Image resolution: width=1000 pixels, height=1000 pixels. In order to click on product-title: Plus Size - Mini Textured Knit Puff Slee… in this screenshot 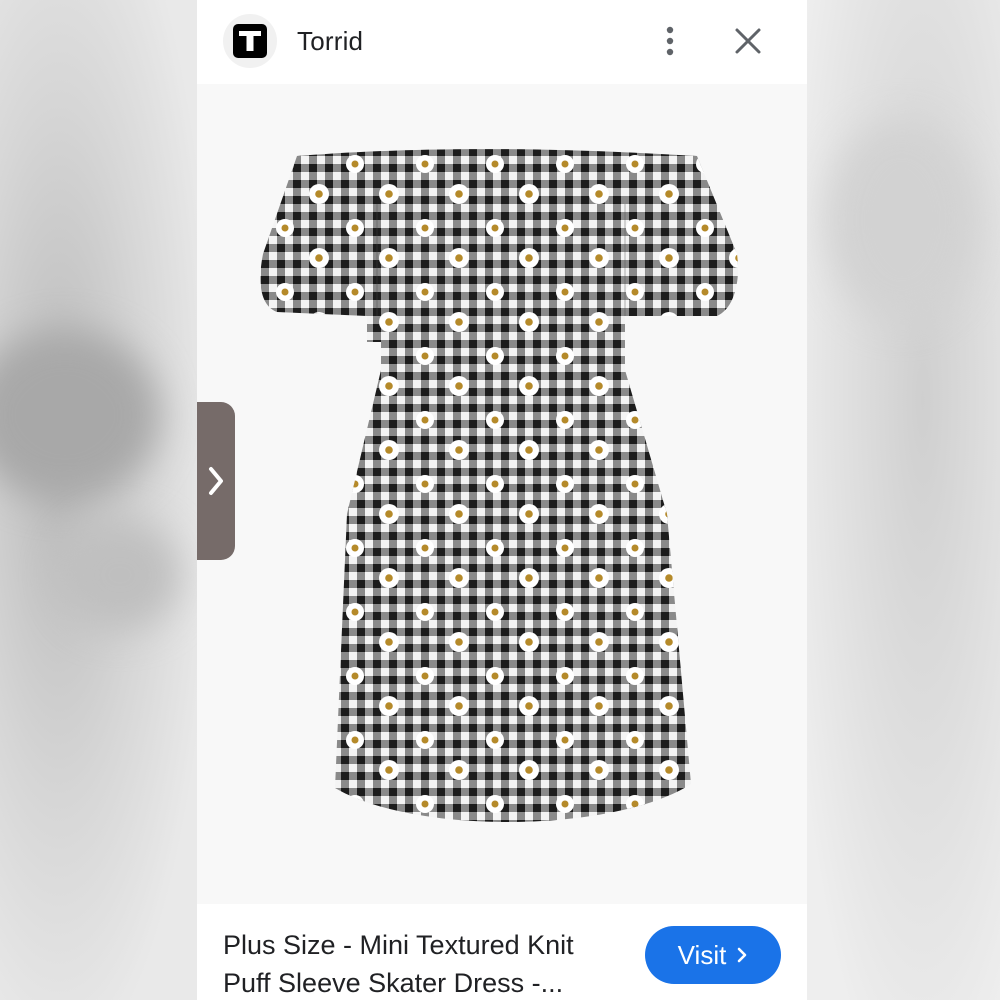, I will do `click(423, 963)`.